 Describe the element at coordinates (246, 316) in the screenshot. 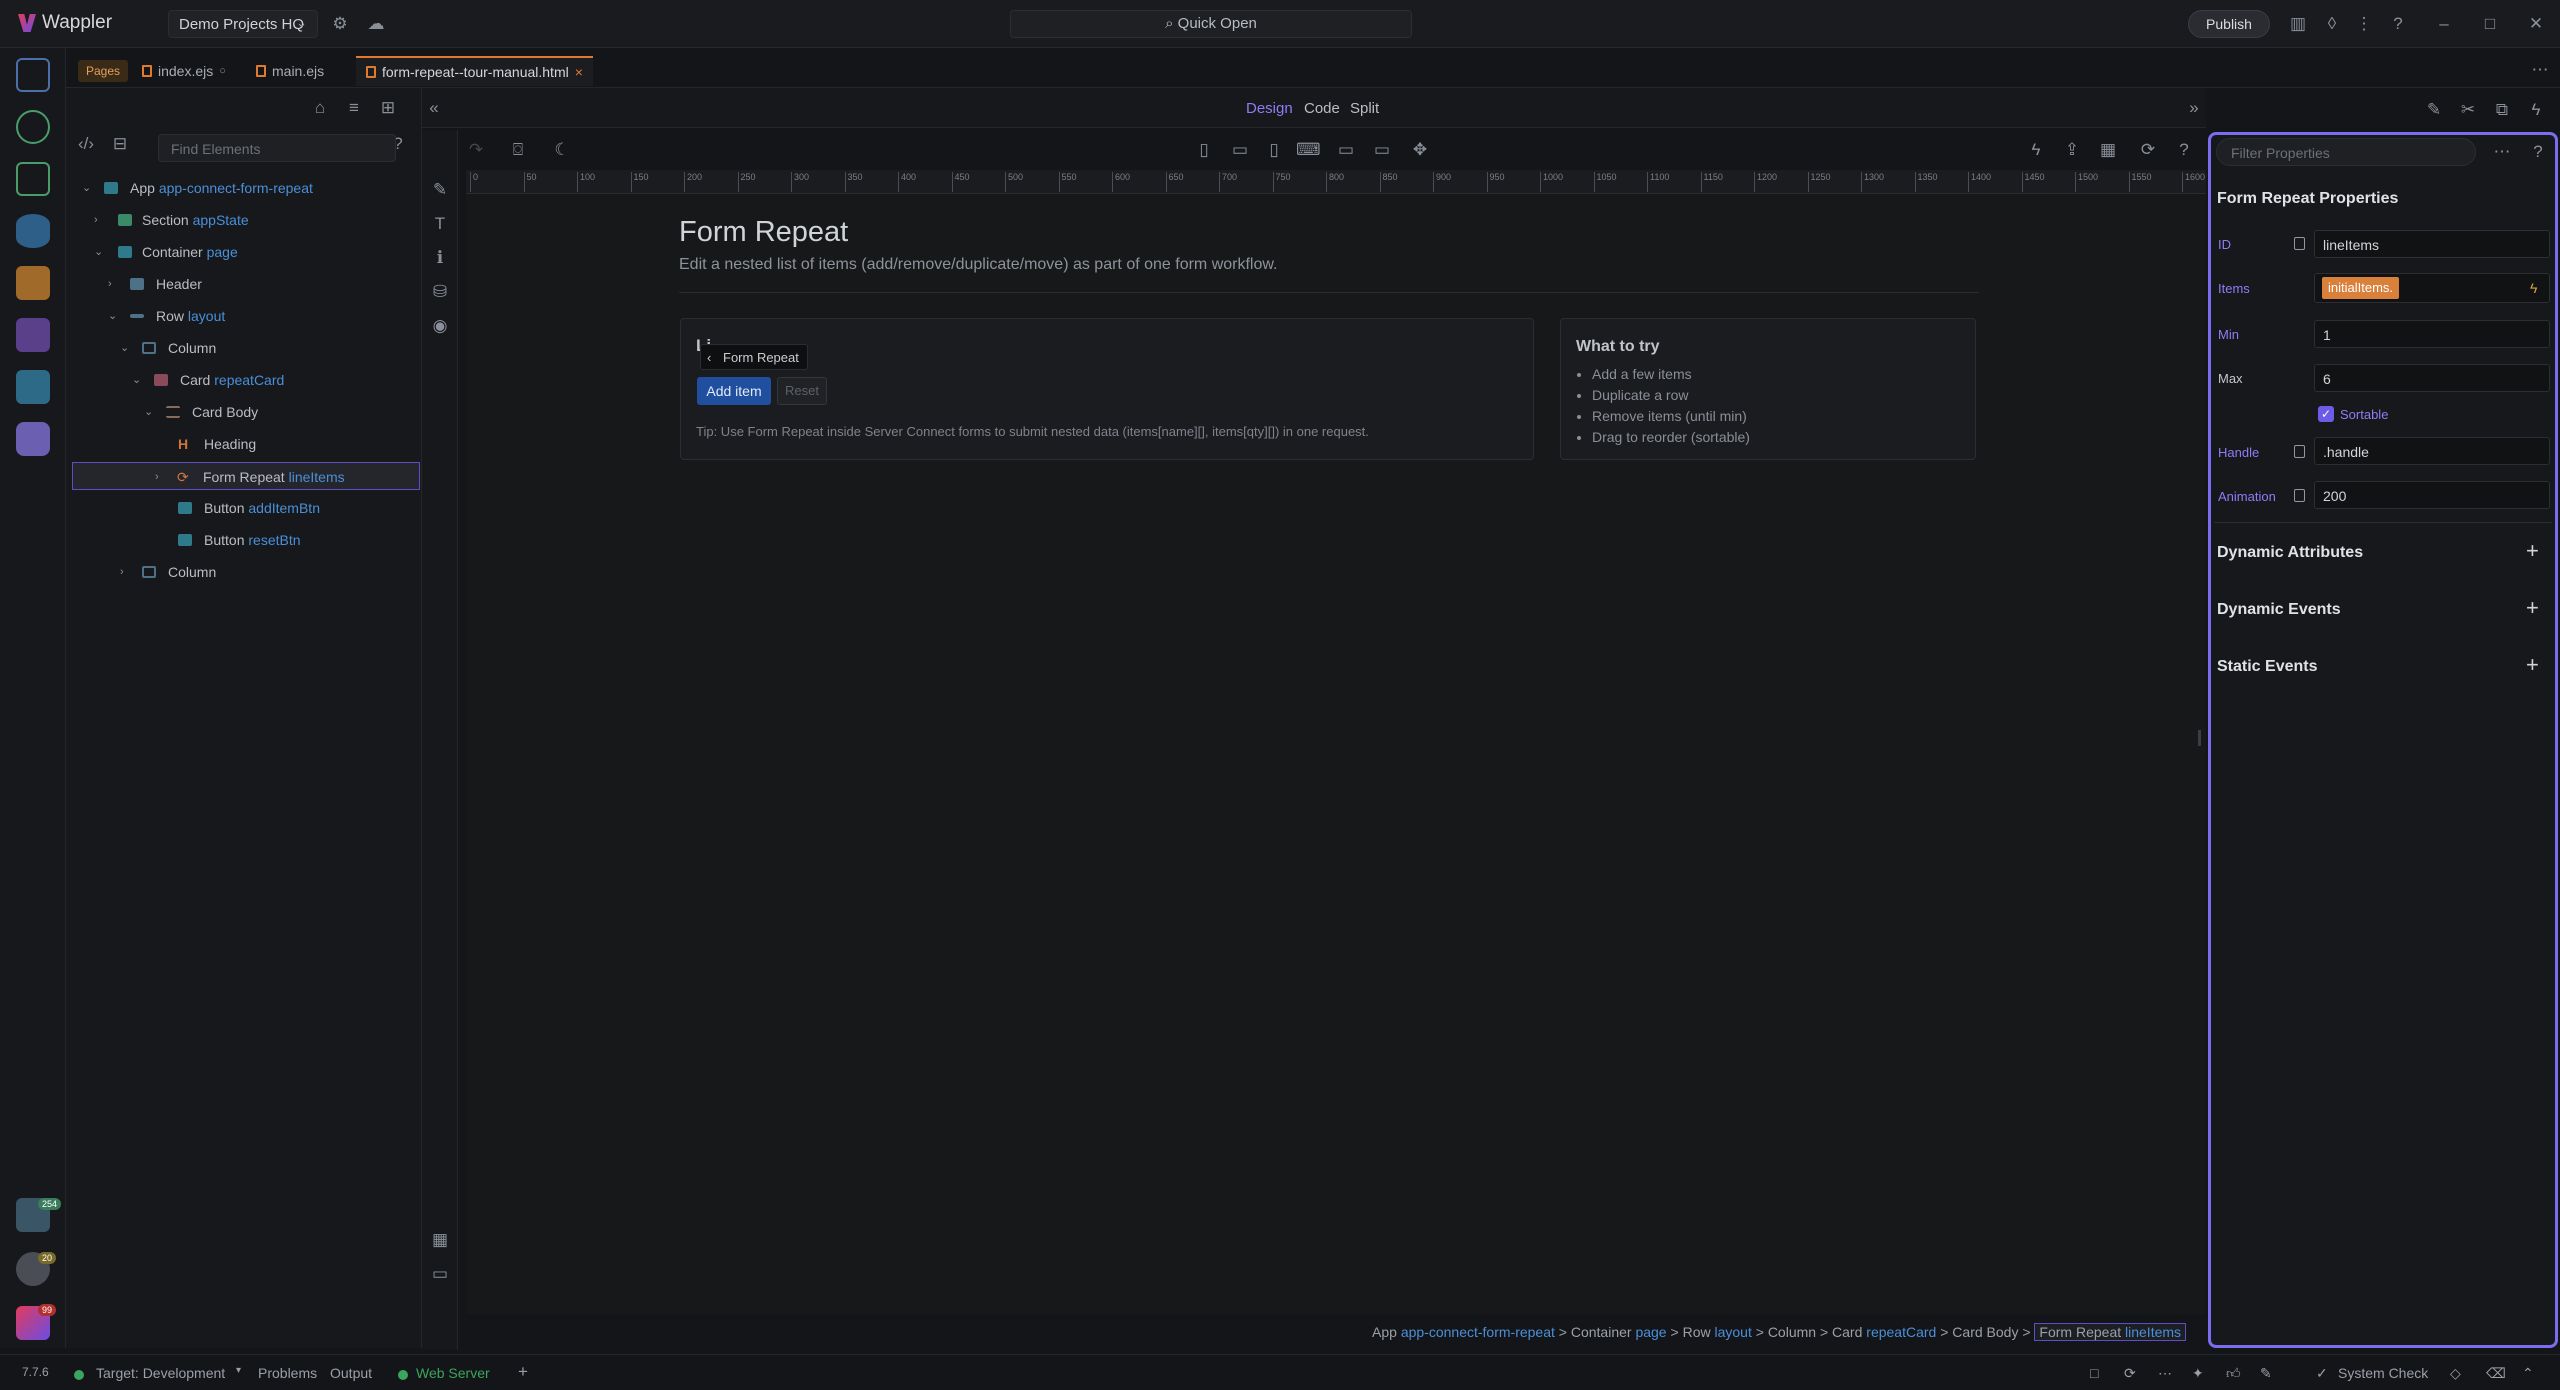

I see `tree-row-row: ⌄ Row layout` at that location.